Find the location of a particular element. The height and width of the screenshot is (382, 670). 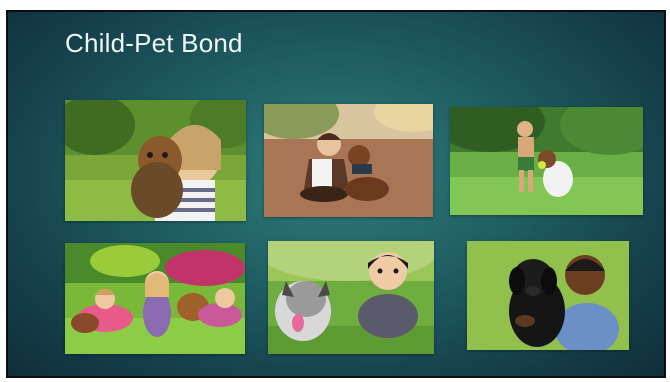

photo-boy-with-black-labrador is located at coordinates (548, 295).